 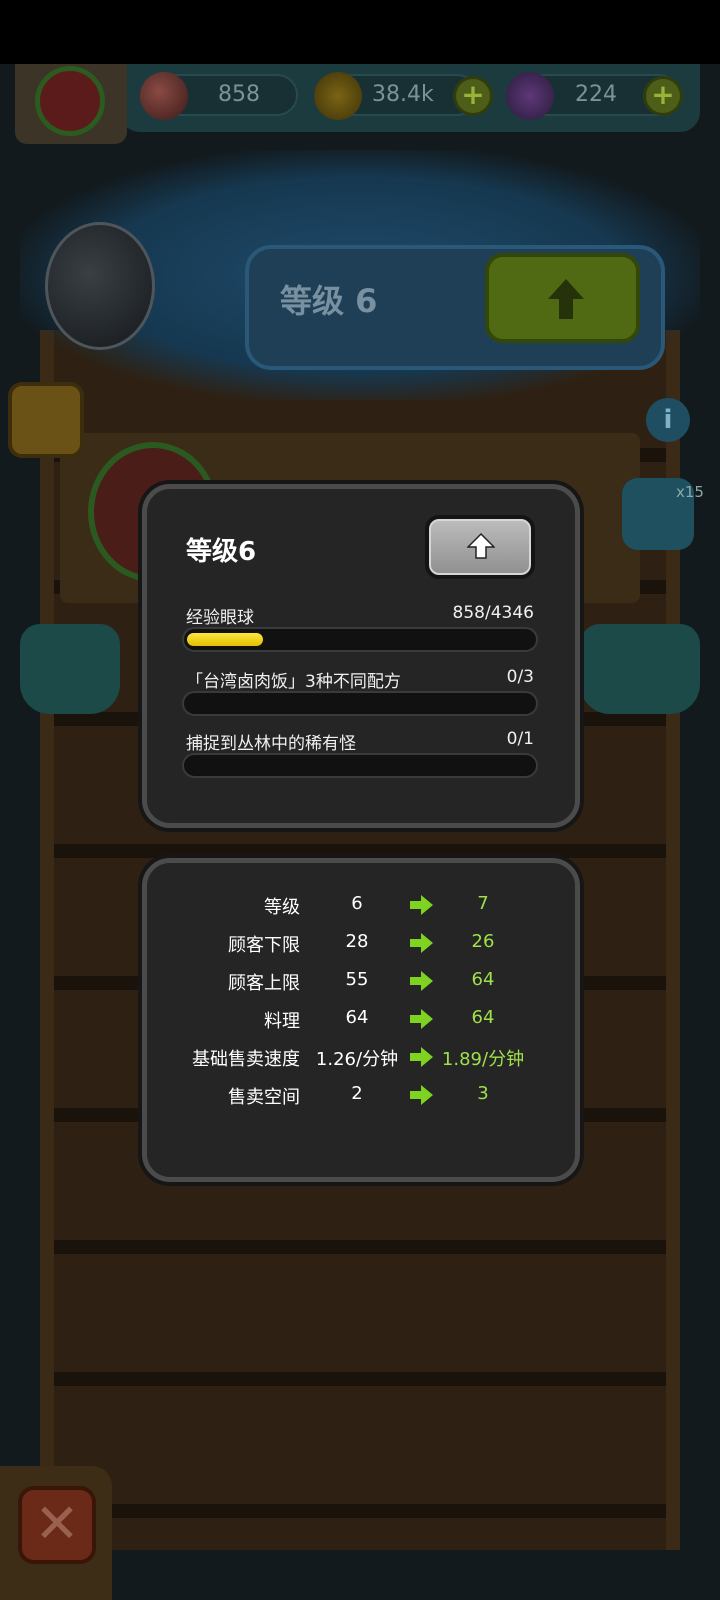 I want to click on level-banner-label: 等级 6, so click(x=329, y=301).